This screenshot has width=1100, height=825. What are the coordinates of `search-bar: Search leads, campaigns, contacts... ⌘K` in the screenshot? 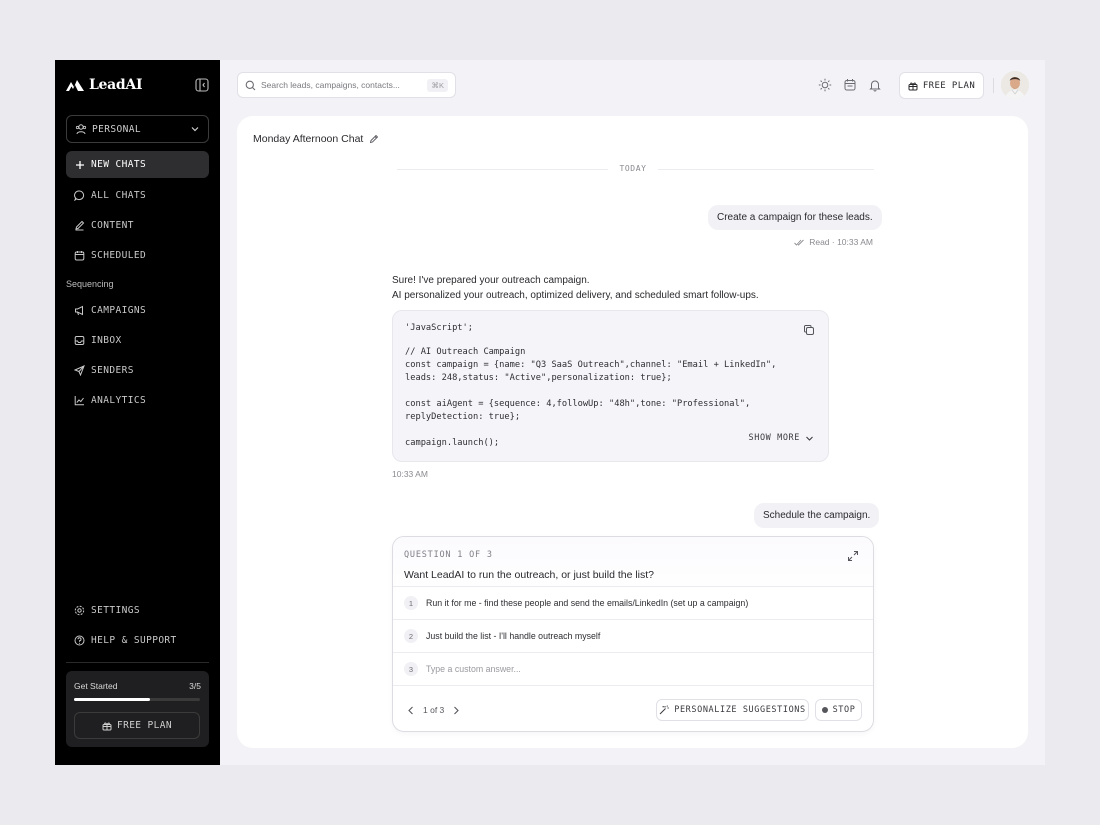 It's located at (346, 85).